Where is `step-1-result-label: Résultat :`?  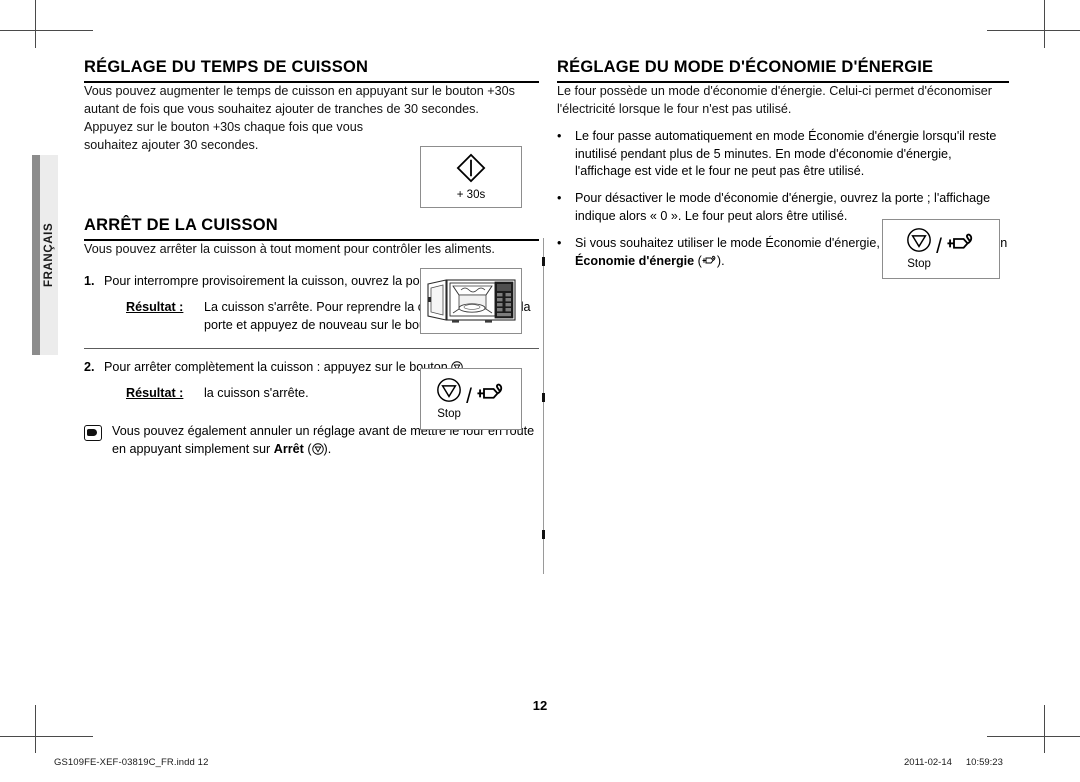 step-1-result-label: Résultat : is located at coordinates (155, 307).